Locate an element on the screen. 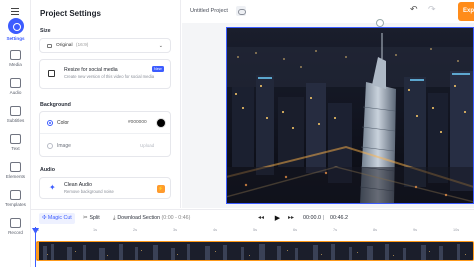  panel-title: Project Settings is located at coordinates (70, 13).